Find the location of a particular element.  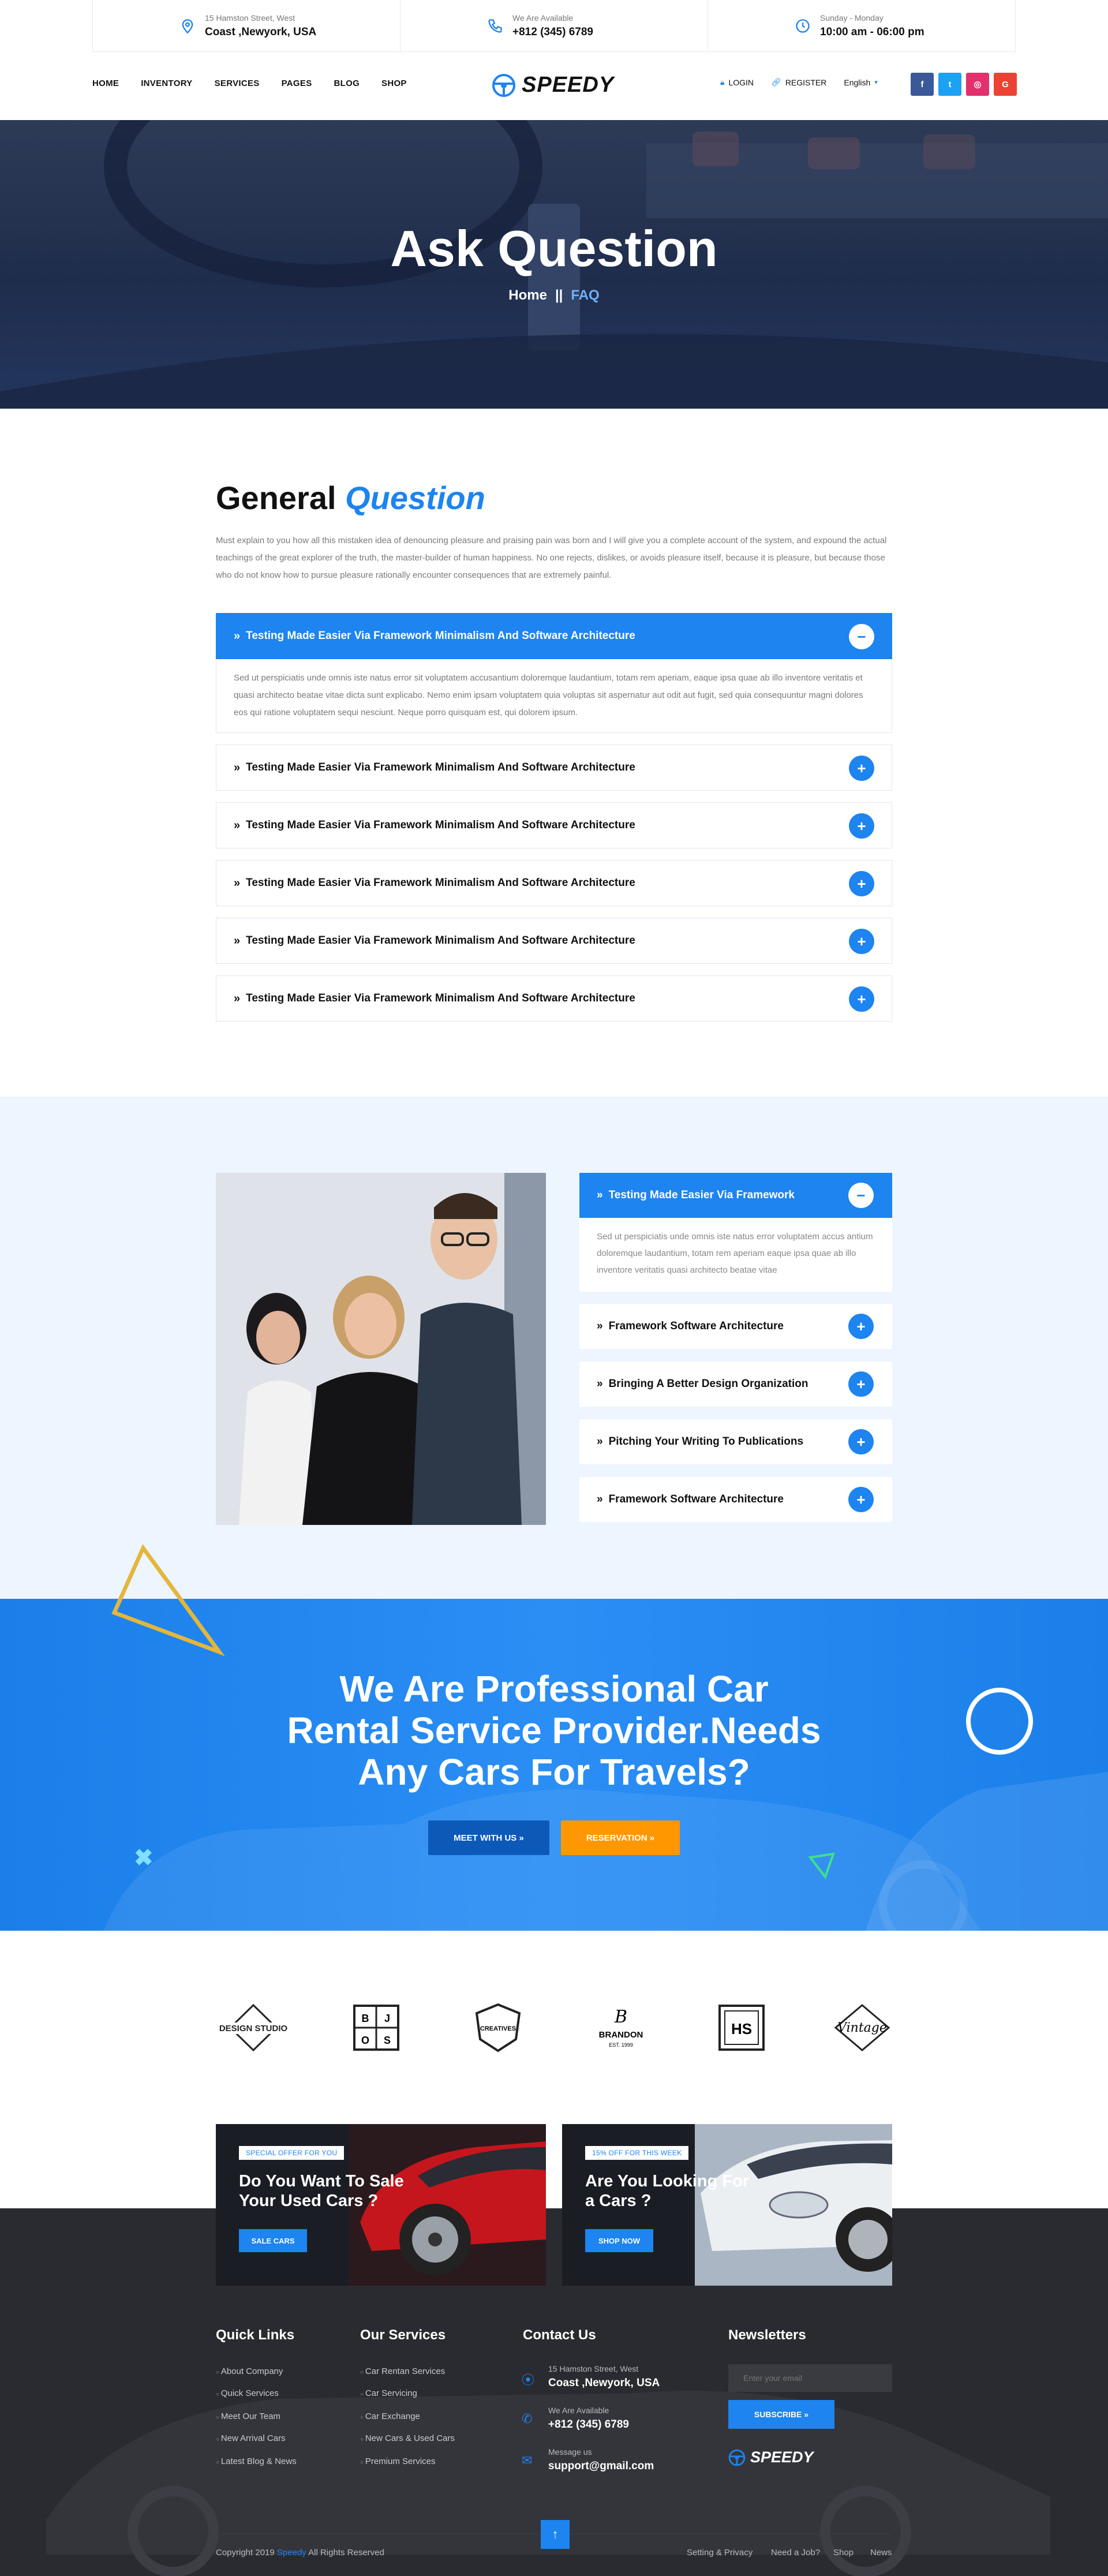

promo-title: Do You Want To Sale Your Used Cars ? is located at coordinates (321, 2191).